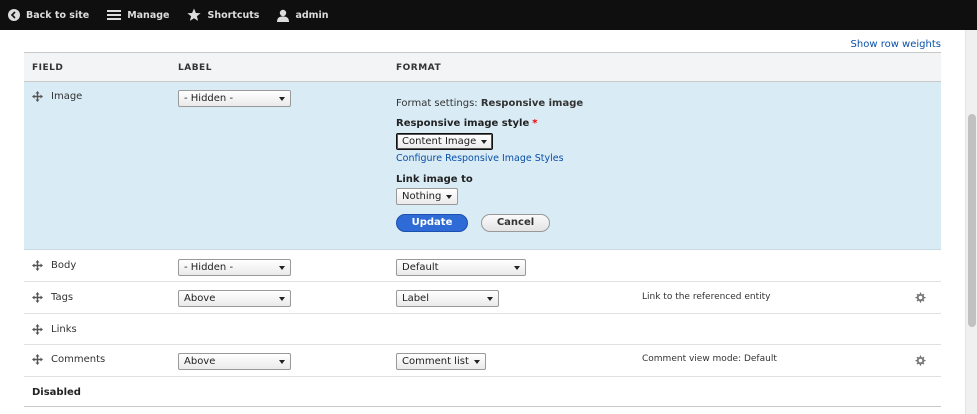 The width and height of the screenshot is (977, 414). What do you see at coordinates (709, 359) in the screenshot?
I see `comments-format-summary: Comment view mode: Default` at bounding box center [709, 359].